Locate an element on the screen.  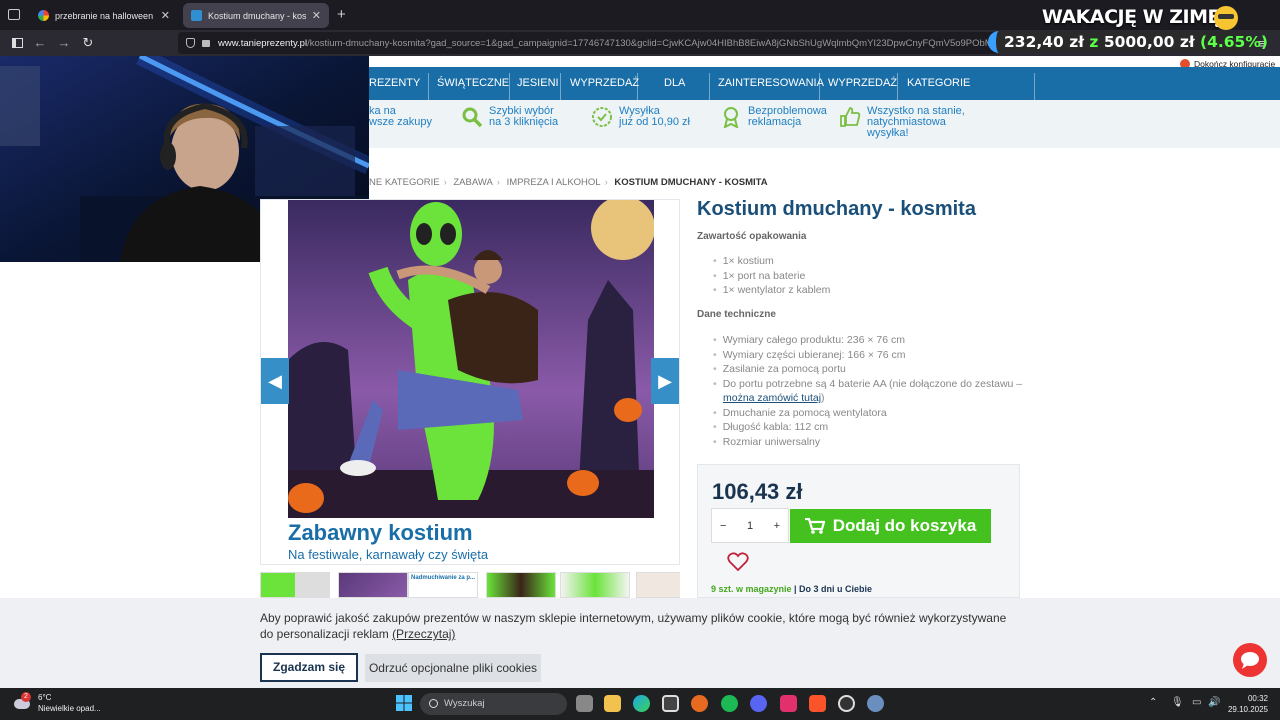
tray-chevron-icon: ⌃ is located at coordinates (1153, 702).